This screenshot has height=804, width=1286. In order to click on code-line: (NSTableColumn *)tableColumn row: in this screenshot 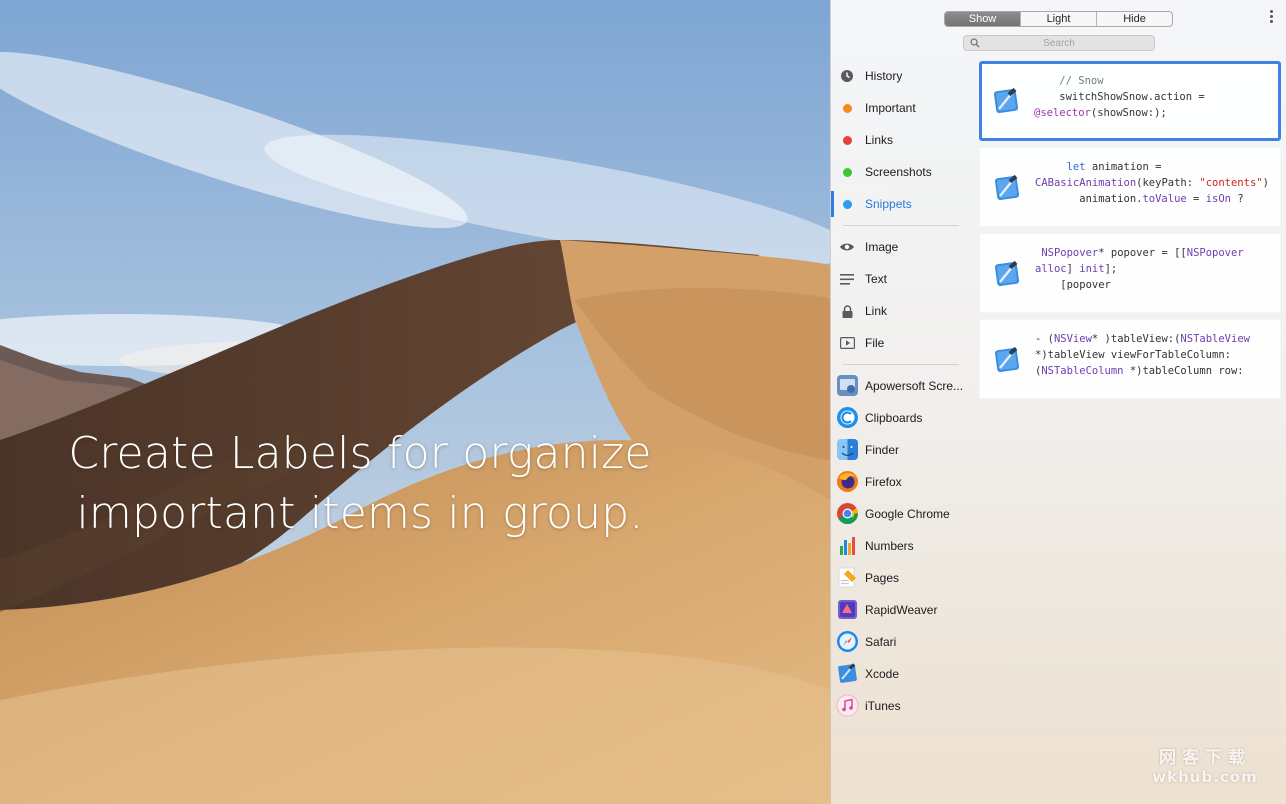, I will do `click(1153, 371)`.